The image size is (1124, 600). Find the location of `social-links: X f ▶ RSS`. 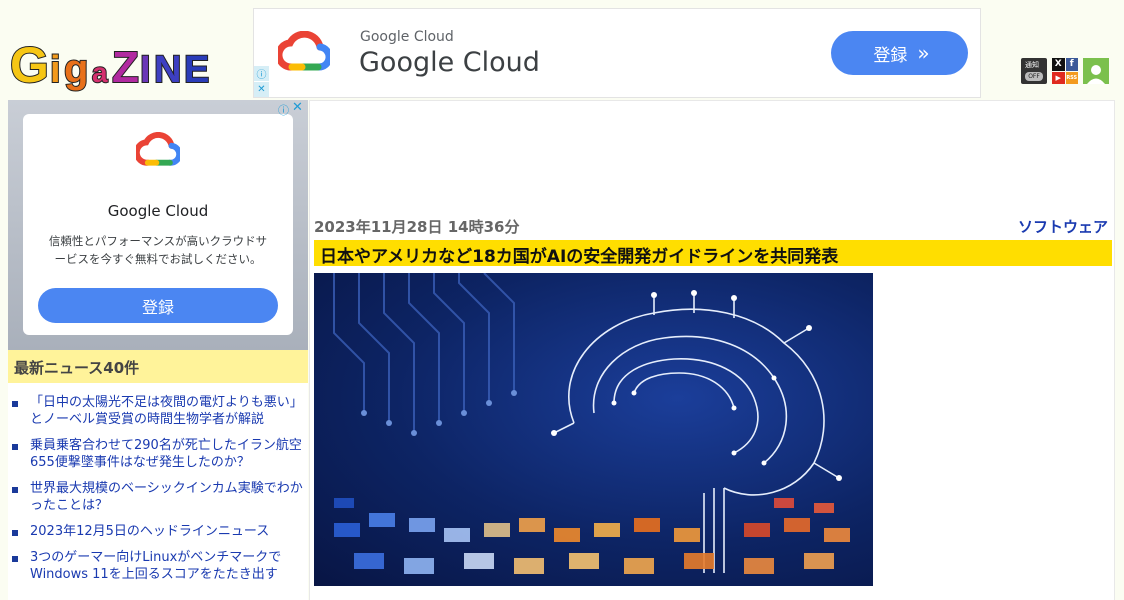

social-links: X f ▶ RSS is located at coordinates (1065, 71).